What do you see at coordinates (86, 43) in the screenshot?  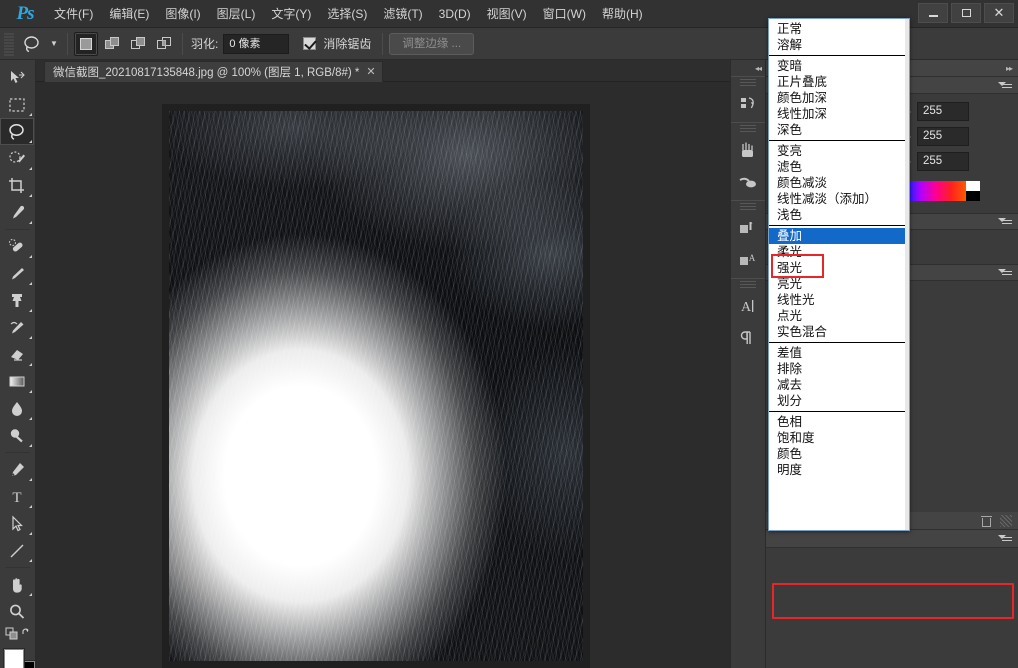 I see `new-selection-button` at bounding box center [86, 43].